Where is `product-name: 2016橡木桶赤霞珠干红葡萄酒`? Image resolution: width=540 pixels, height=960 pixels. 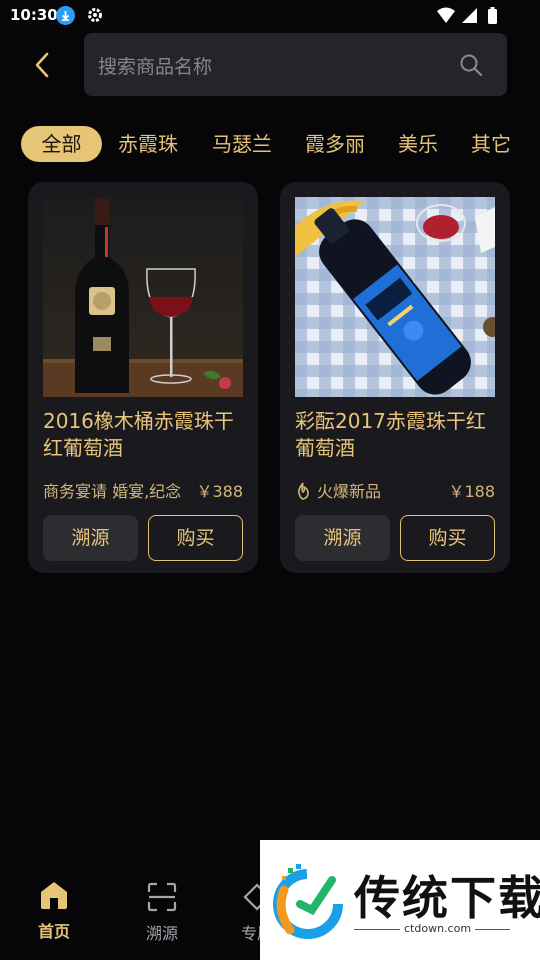 product-name: 2016橡木桶赤霞珠干红葡萄酒 is located at coordinates (145, 435).